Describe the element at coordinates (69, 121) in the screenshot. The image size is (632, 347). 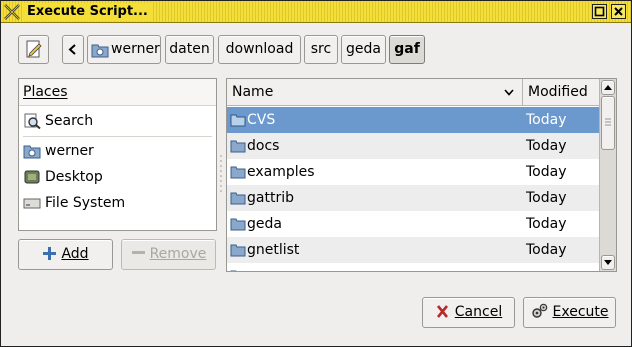
I see `places-item-label: Search` at that location.